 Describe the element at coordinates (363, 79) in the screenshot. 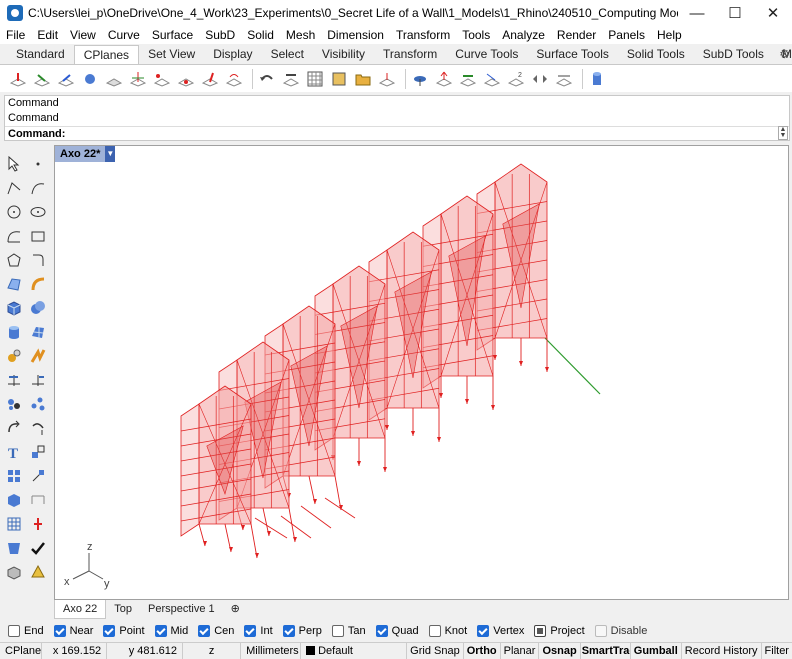

I see `open-folder-icon` at that location.